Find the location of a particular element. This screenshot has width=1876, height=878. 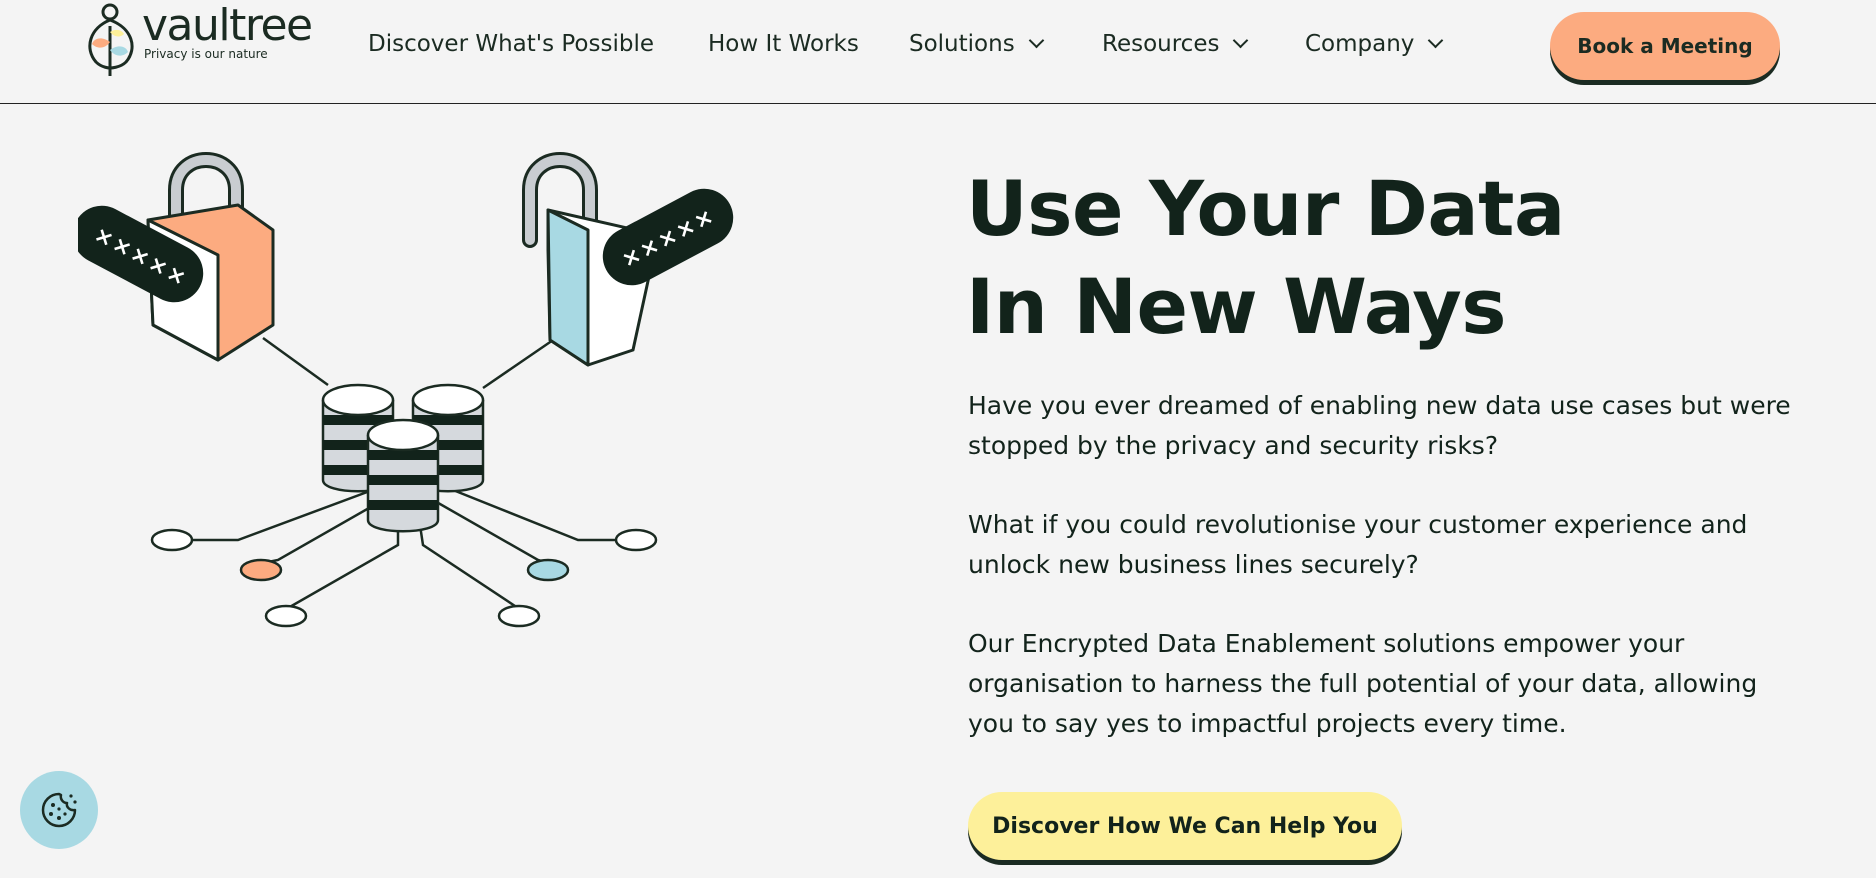

lock-icon-right: ××××× is located at coordinates (628, 259).